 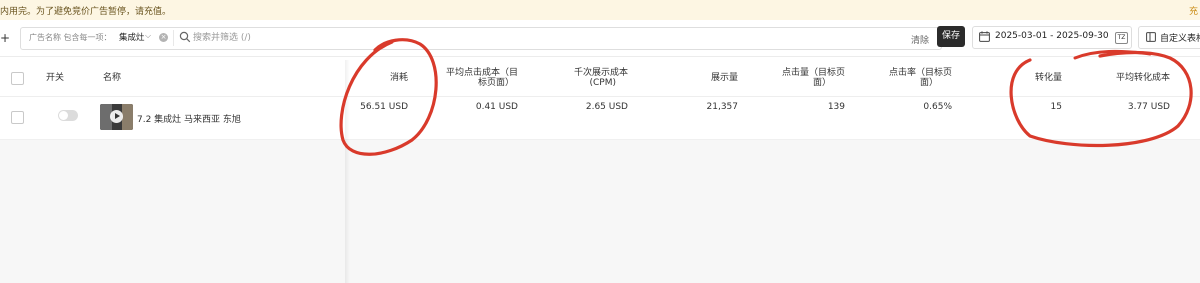 I want to click on header-cpa: 平均转化成本, so click(x=1130, y=78).